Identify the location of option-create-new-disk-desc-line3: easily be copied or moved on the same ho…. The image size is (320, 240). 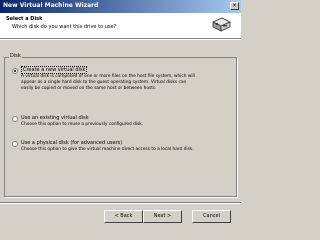
(89, 88).